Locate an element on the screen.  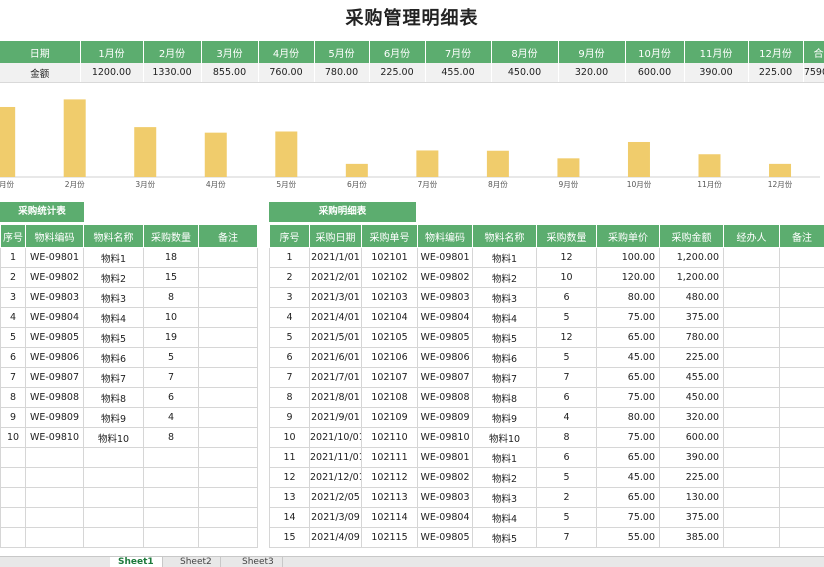
table-cell: 物料1 is located at coordinates (505, 458).